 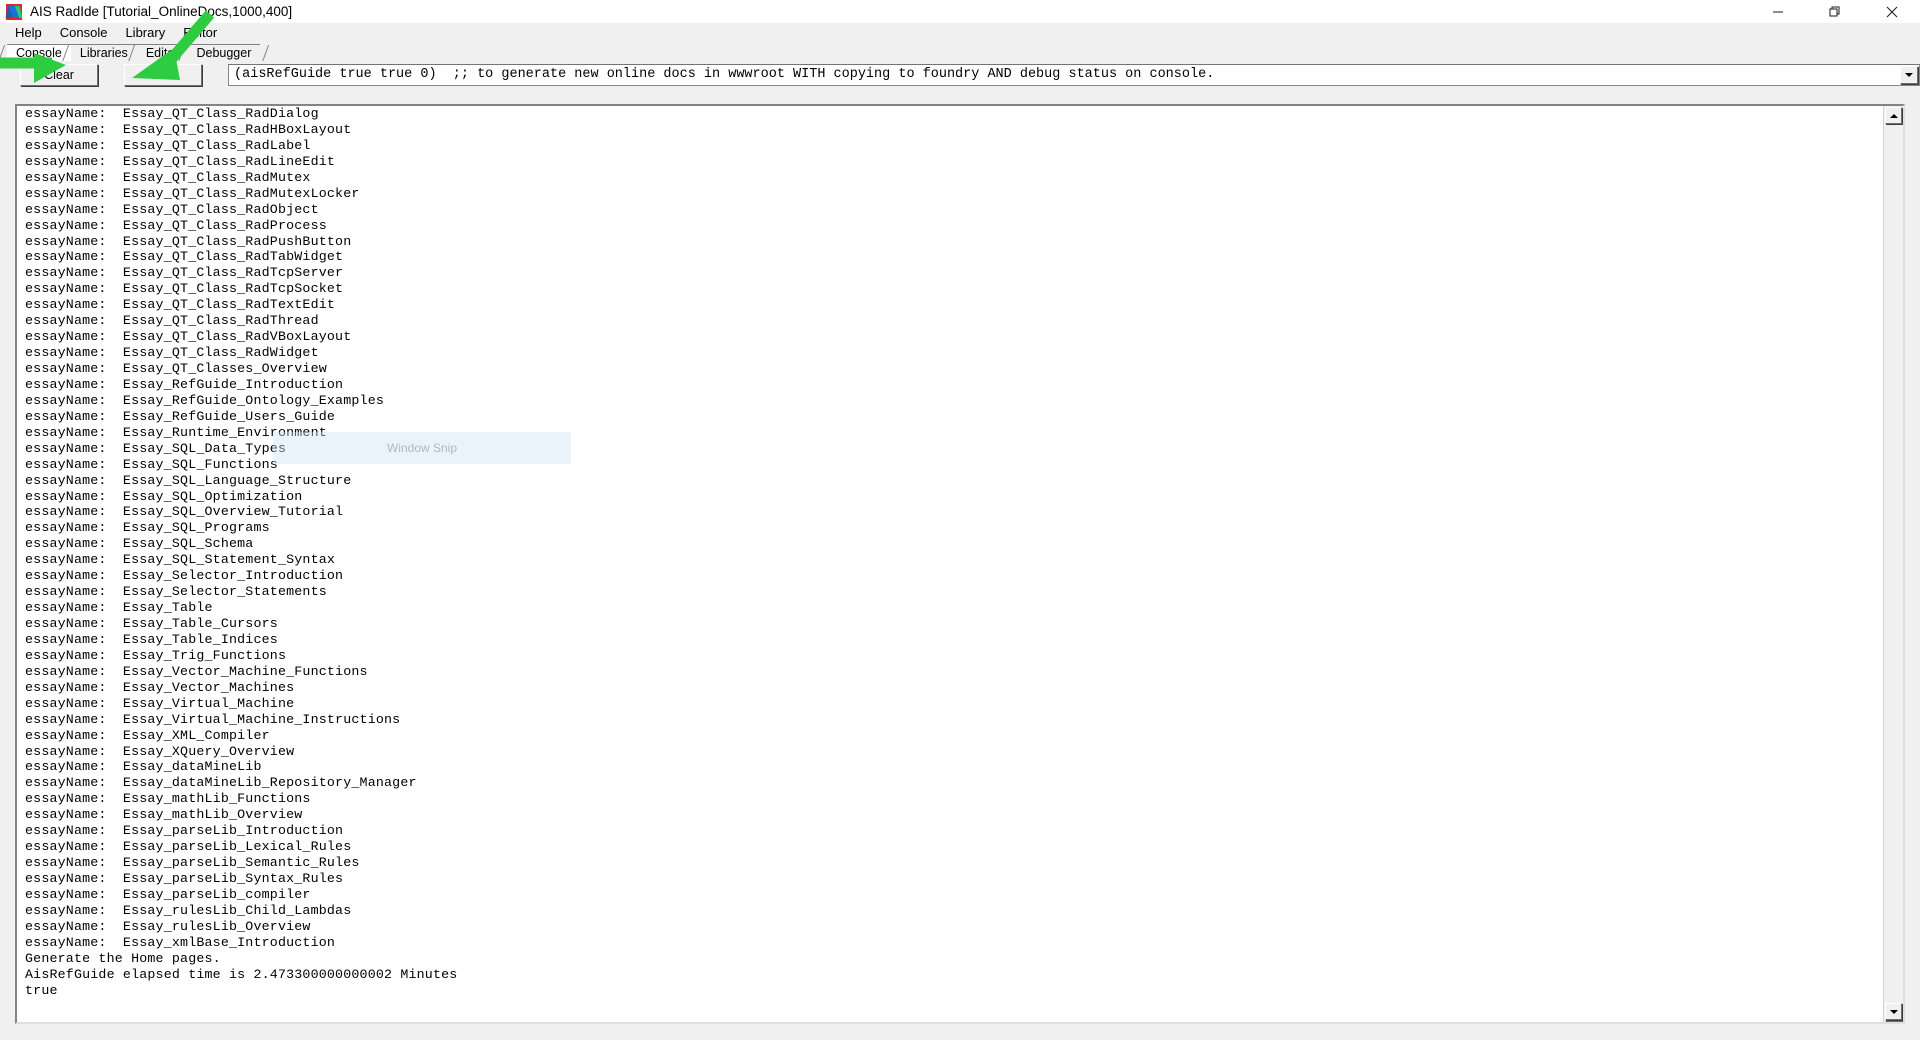 What do you see at coordinates (176, 432) in the screenshot?
I see `console-line: essayName: Essay_Runtime_Environment` at bounding box center [176, 432].